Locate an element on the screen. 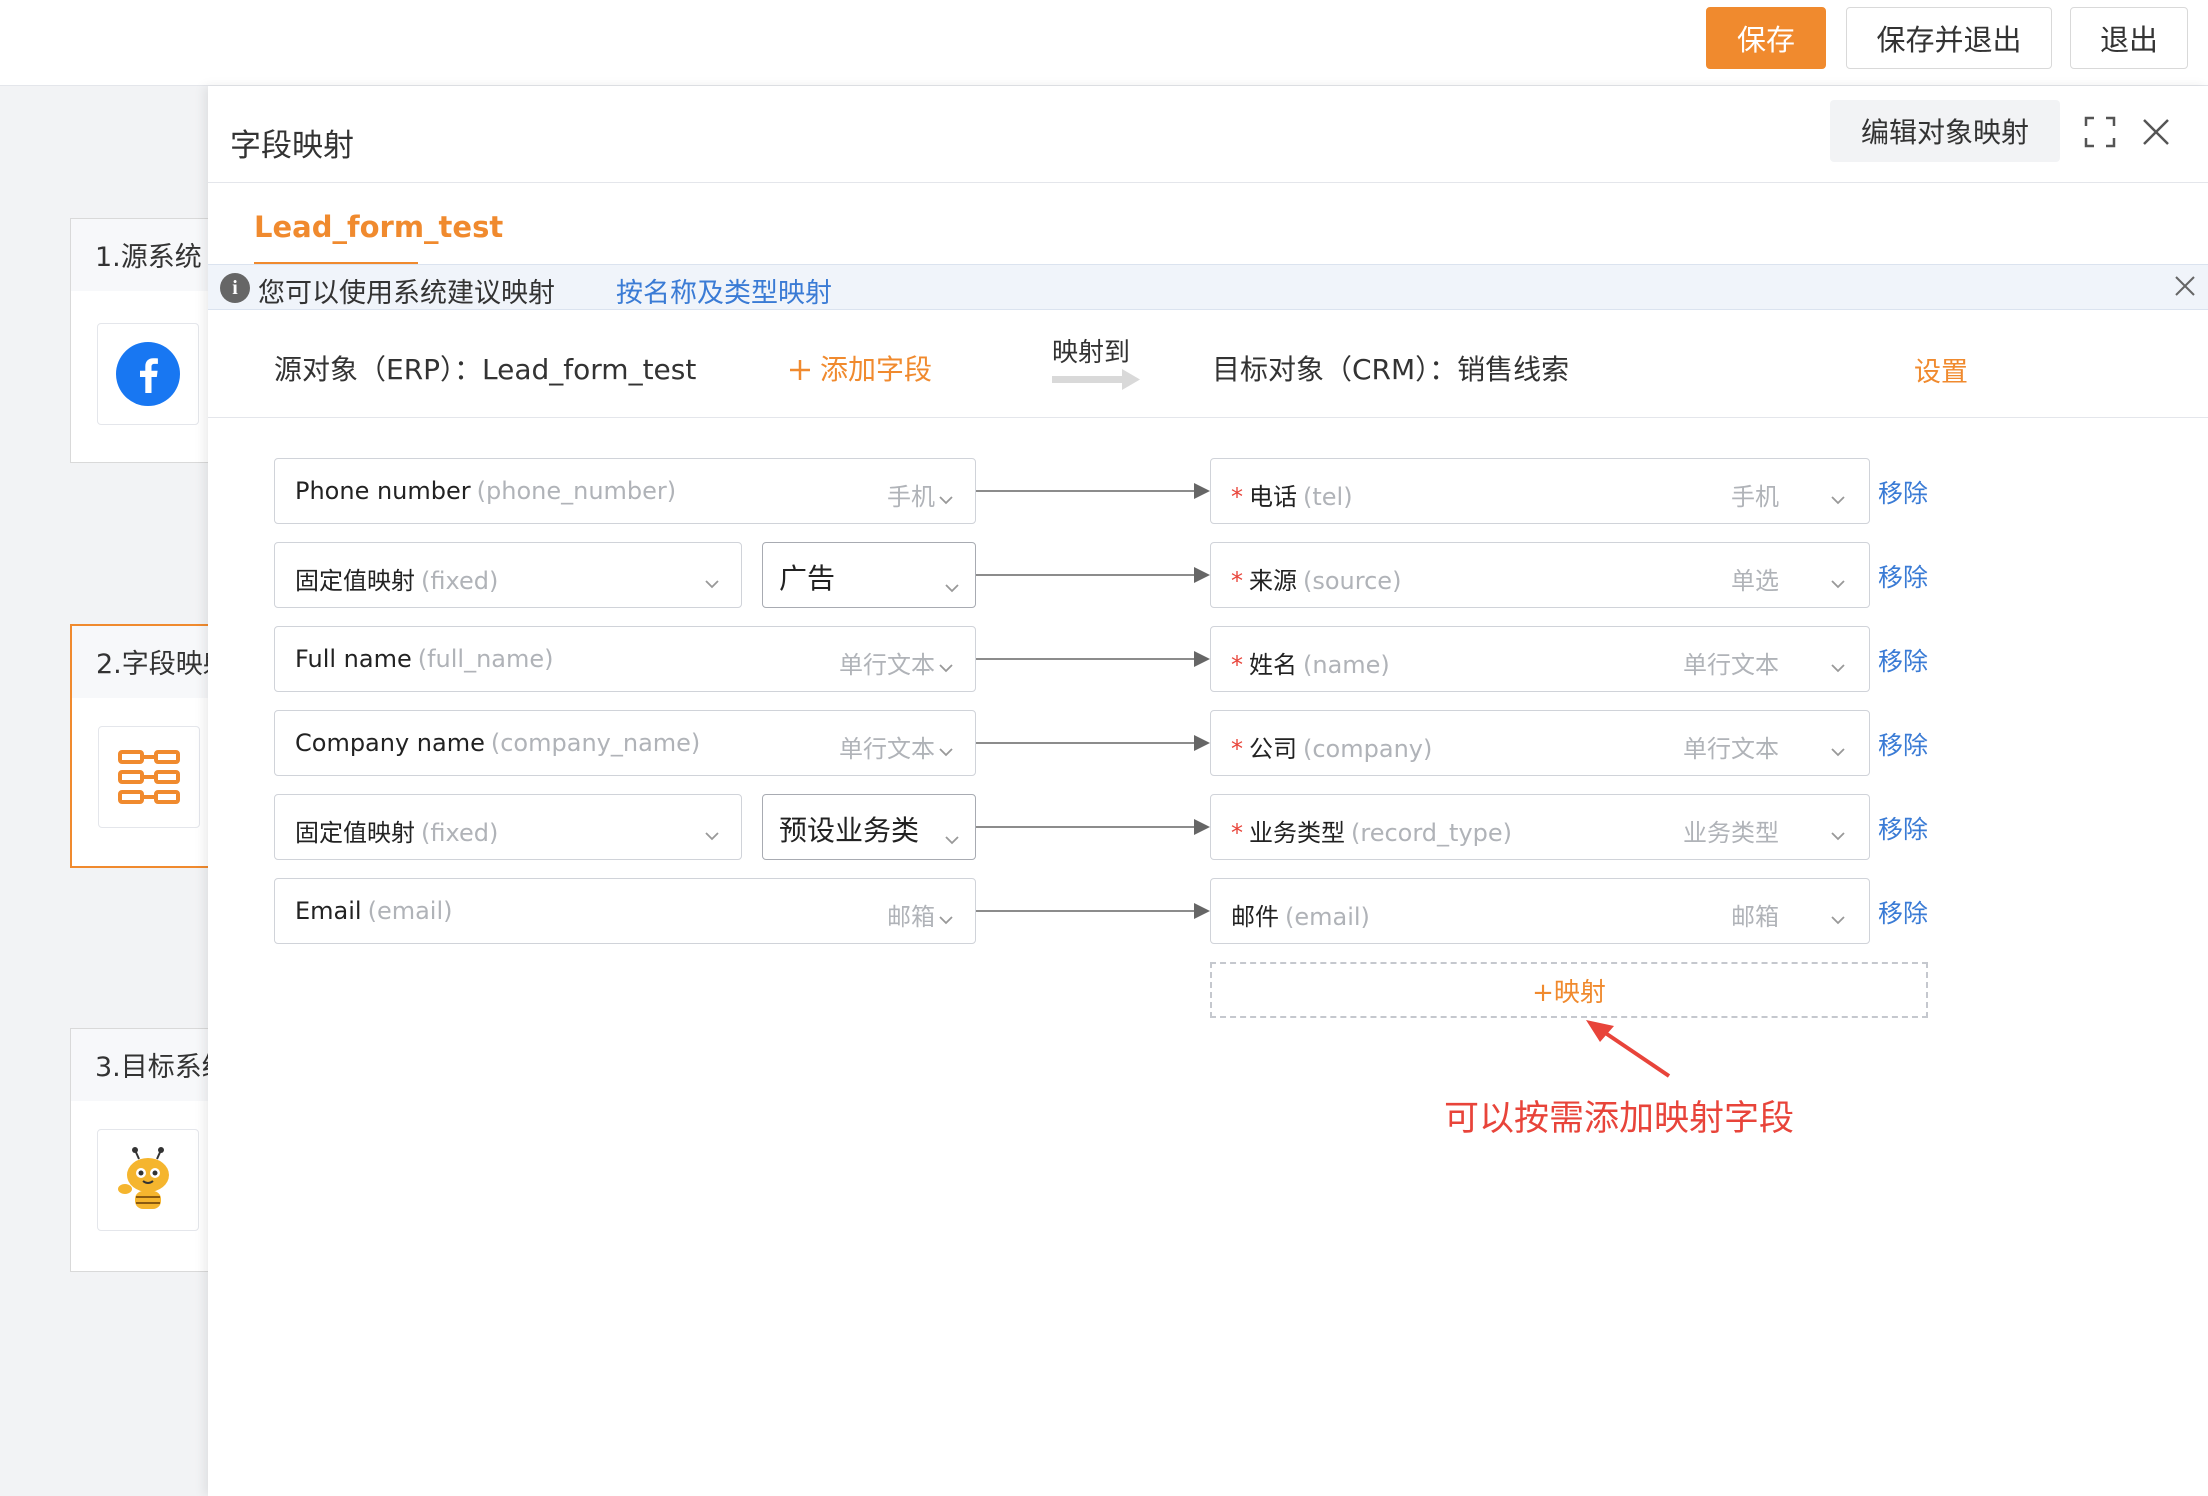  target-field-name: * 电话 (tel) is located at coordinates (1292, 497).